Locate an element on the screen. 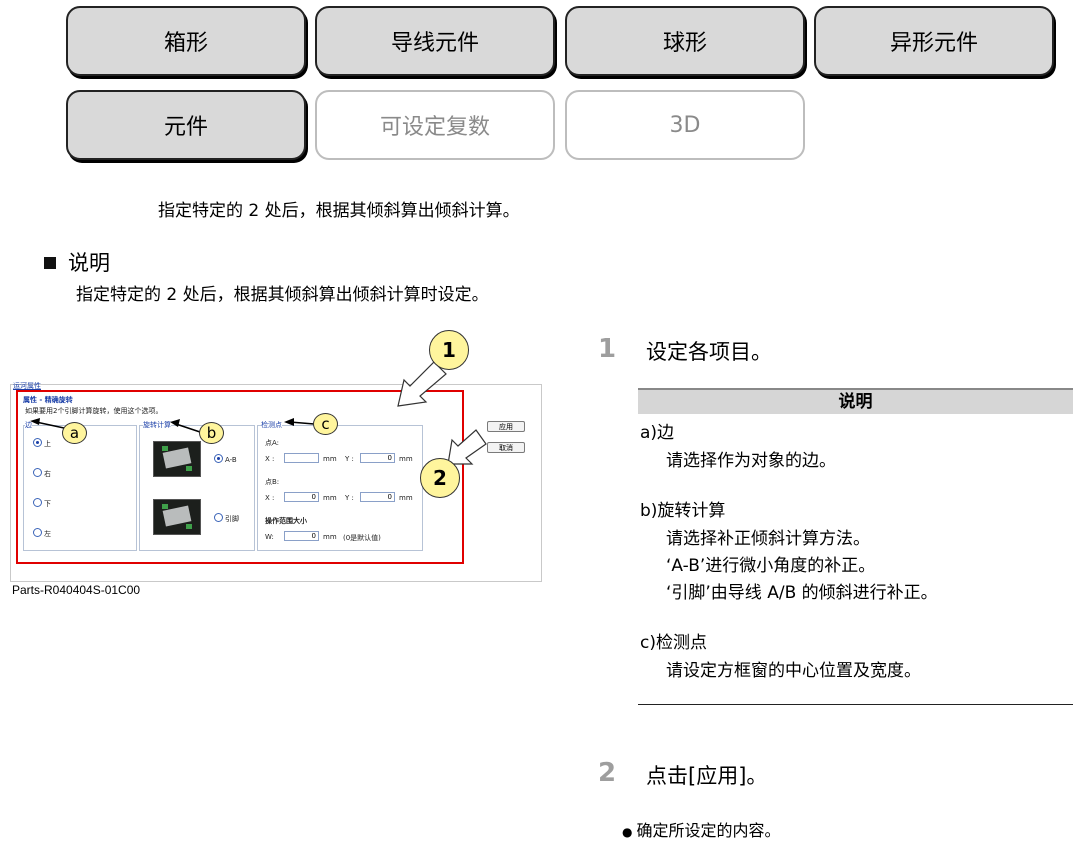 This screenshot has height=841, width=1077. item-b-line: ‘引脚’由导线 A/B 的倾斜进行补正。 is located at coordinates (802, 593).